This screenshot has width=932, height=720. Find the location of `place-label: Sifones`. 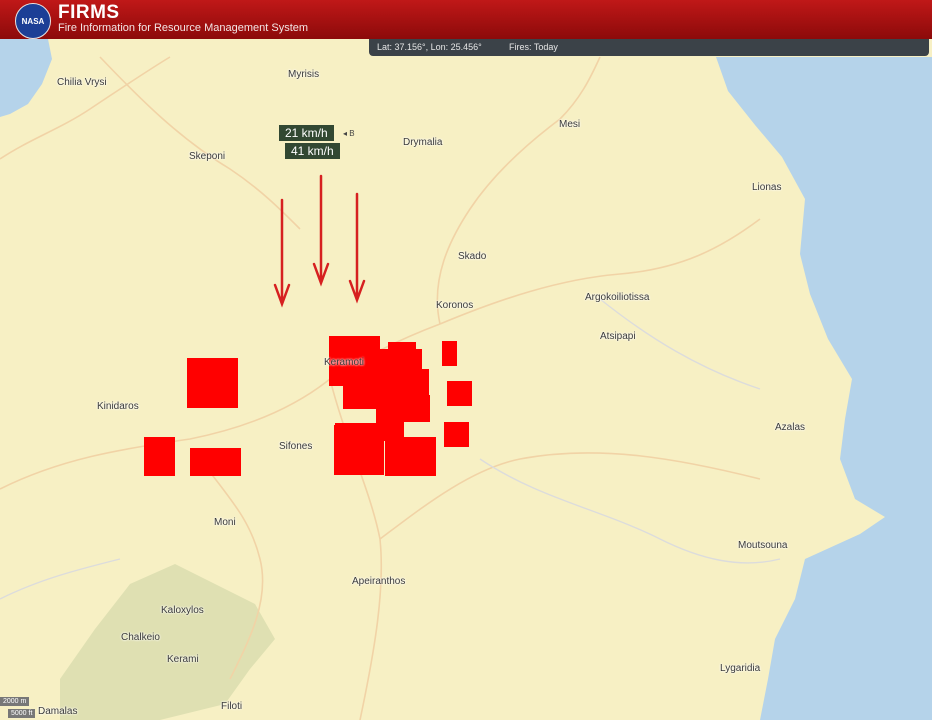

place-label: Sifones is located at coordinates (296, 446).